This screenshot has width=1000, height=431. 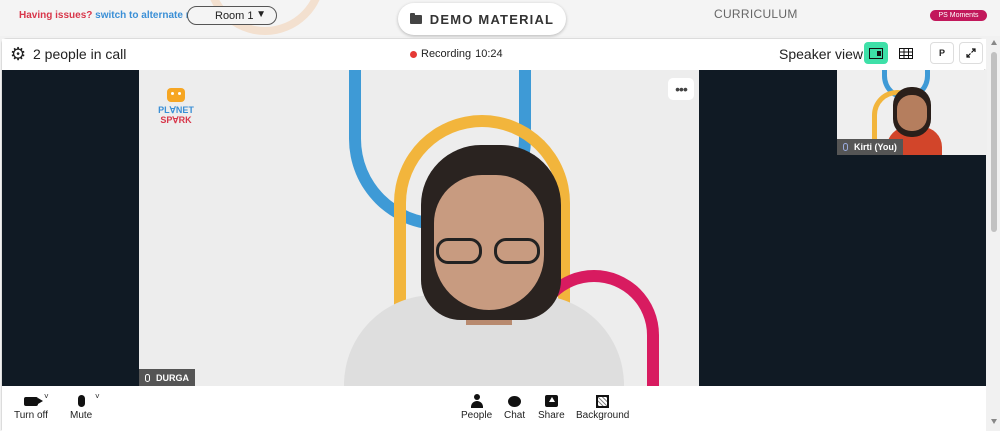 I want to click on p-button: P, so click(x=942, y=53).